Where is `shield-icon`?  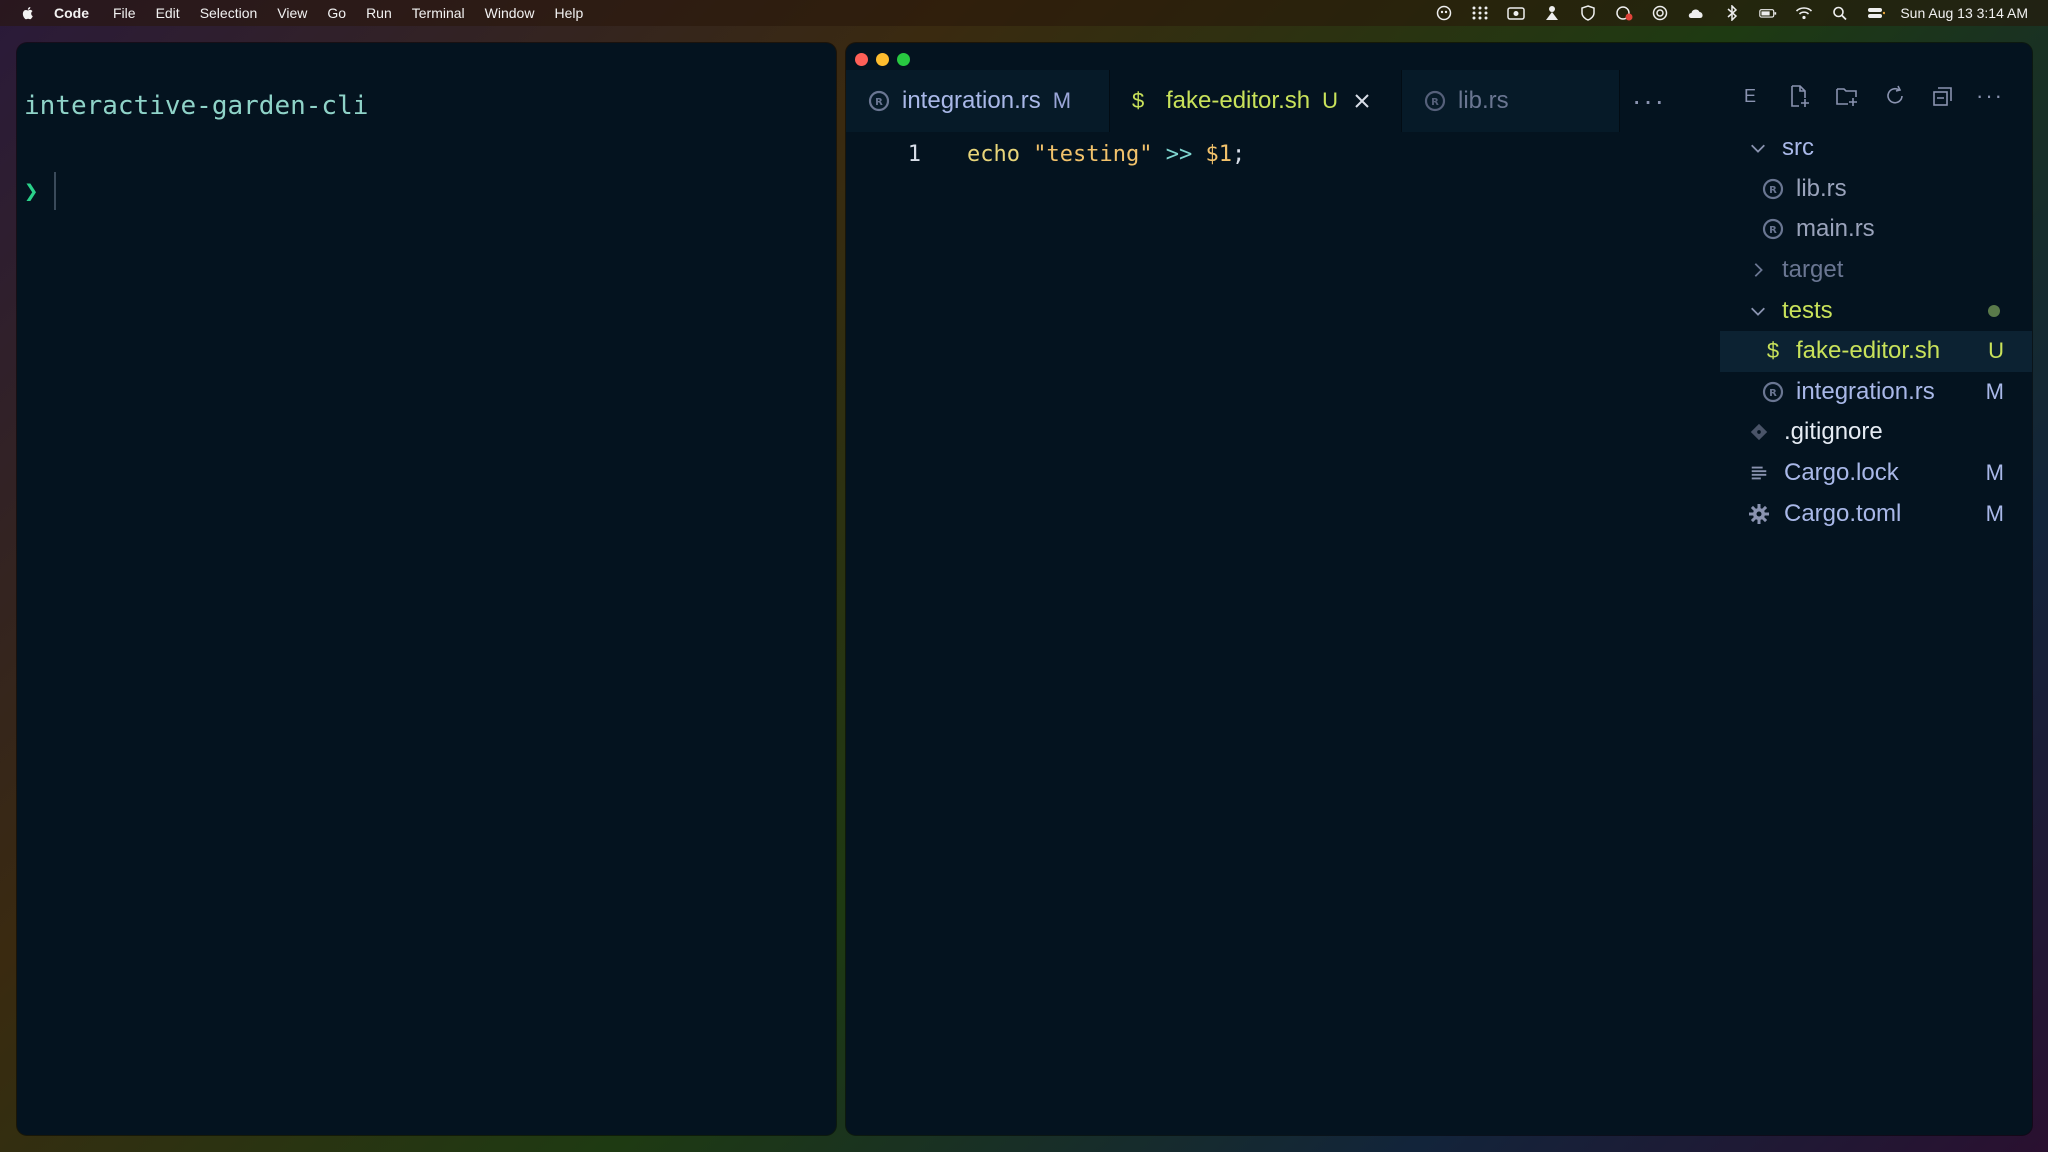
shield-icon is located at coordinates (1588, 13).